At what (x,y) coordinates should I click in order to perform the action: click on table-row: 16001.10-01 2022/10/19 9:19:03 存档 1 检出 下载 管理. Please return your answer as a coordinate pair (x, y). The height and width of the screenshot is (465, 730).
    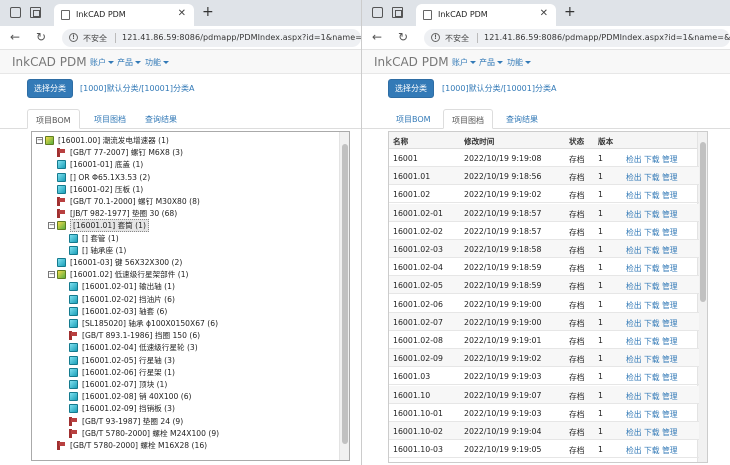
    Looking at the image, I should click on (544, 413).